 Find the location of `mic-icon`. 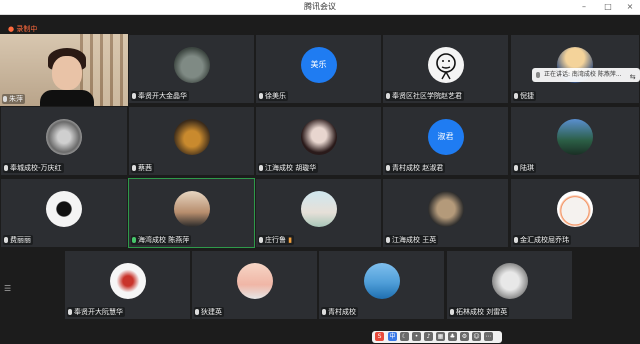

mic-icon is located at coordinates (538, 75).